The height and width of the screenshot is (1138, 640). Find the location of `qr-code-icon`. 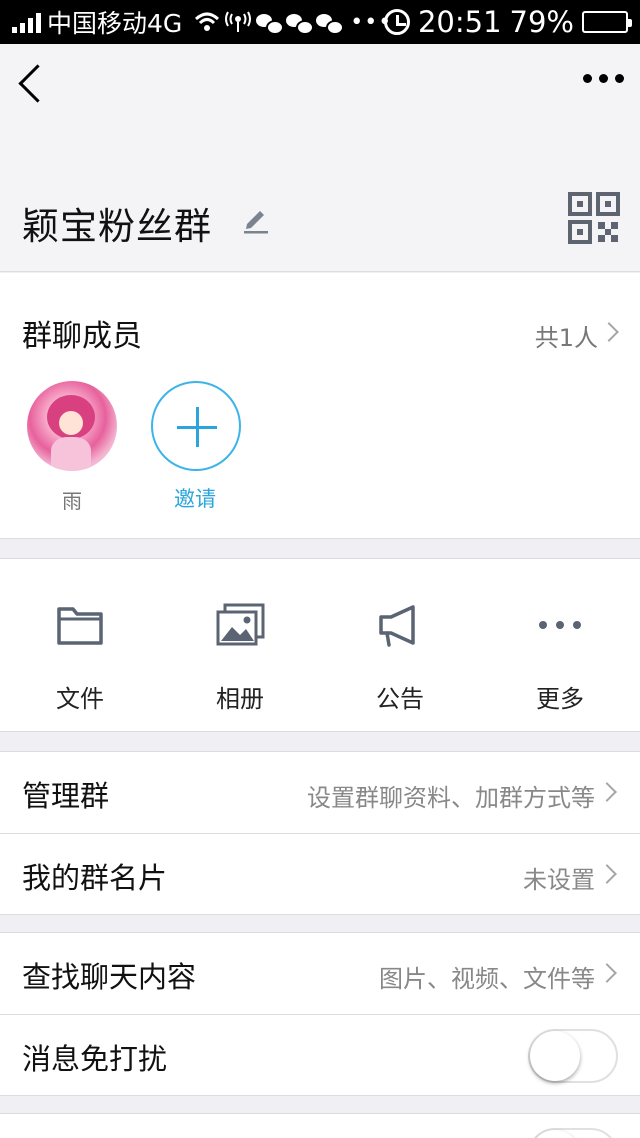

qr-code-icon is located at coordinates (594, 218).